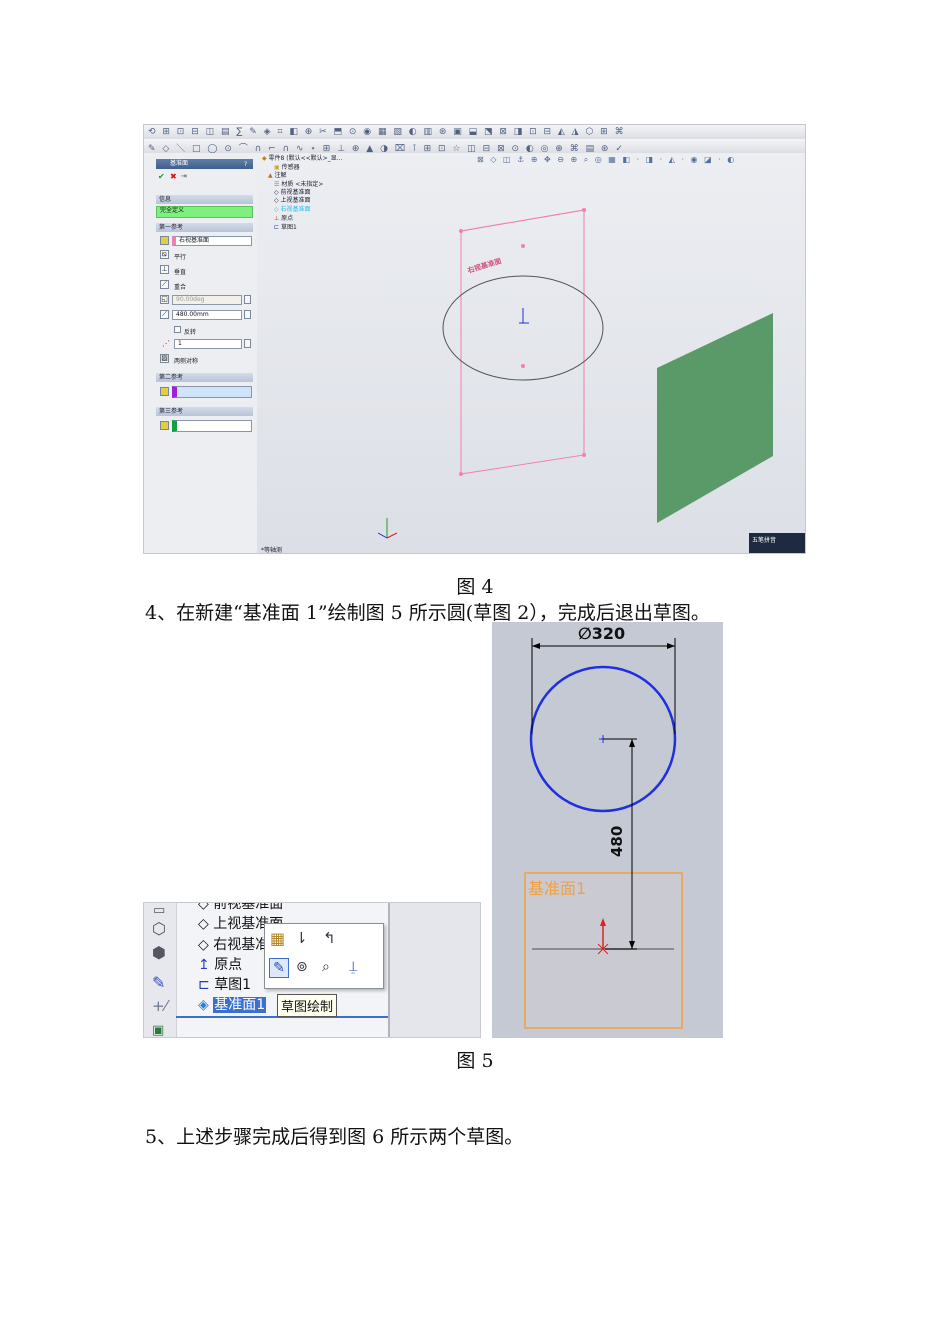 This screenshot has height=1344, width=950. What do you see at coordinates (204, 227) in the screenshot?
I see `first-reference-group: 第一参考` at bounding box center [204, 227].